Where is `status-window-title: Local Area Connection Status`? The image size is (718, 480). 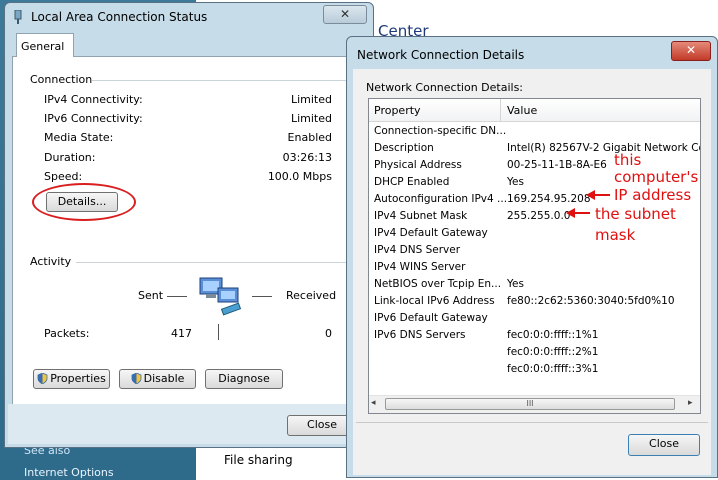
status-window-title: Local Area Connection Status is located at coordinates (119, 17).